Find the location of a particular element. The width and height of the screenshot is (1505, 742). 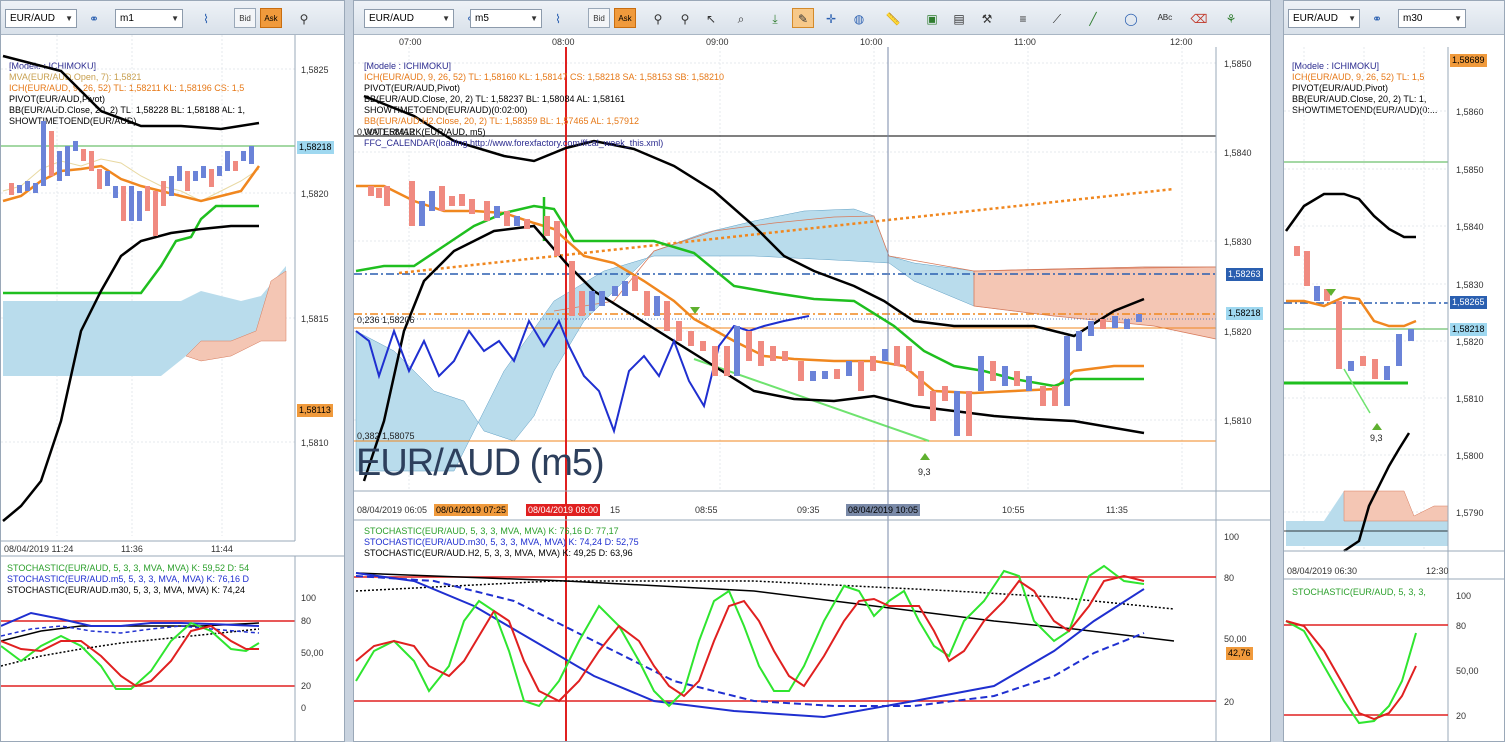

time-tag-orange: 08/04/2019 07:25 is located at coordinates (471, 510).